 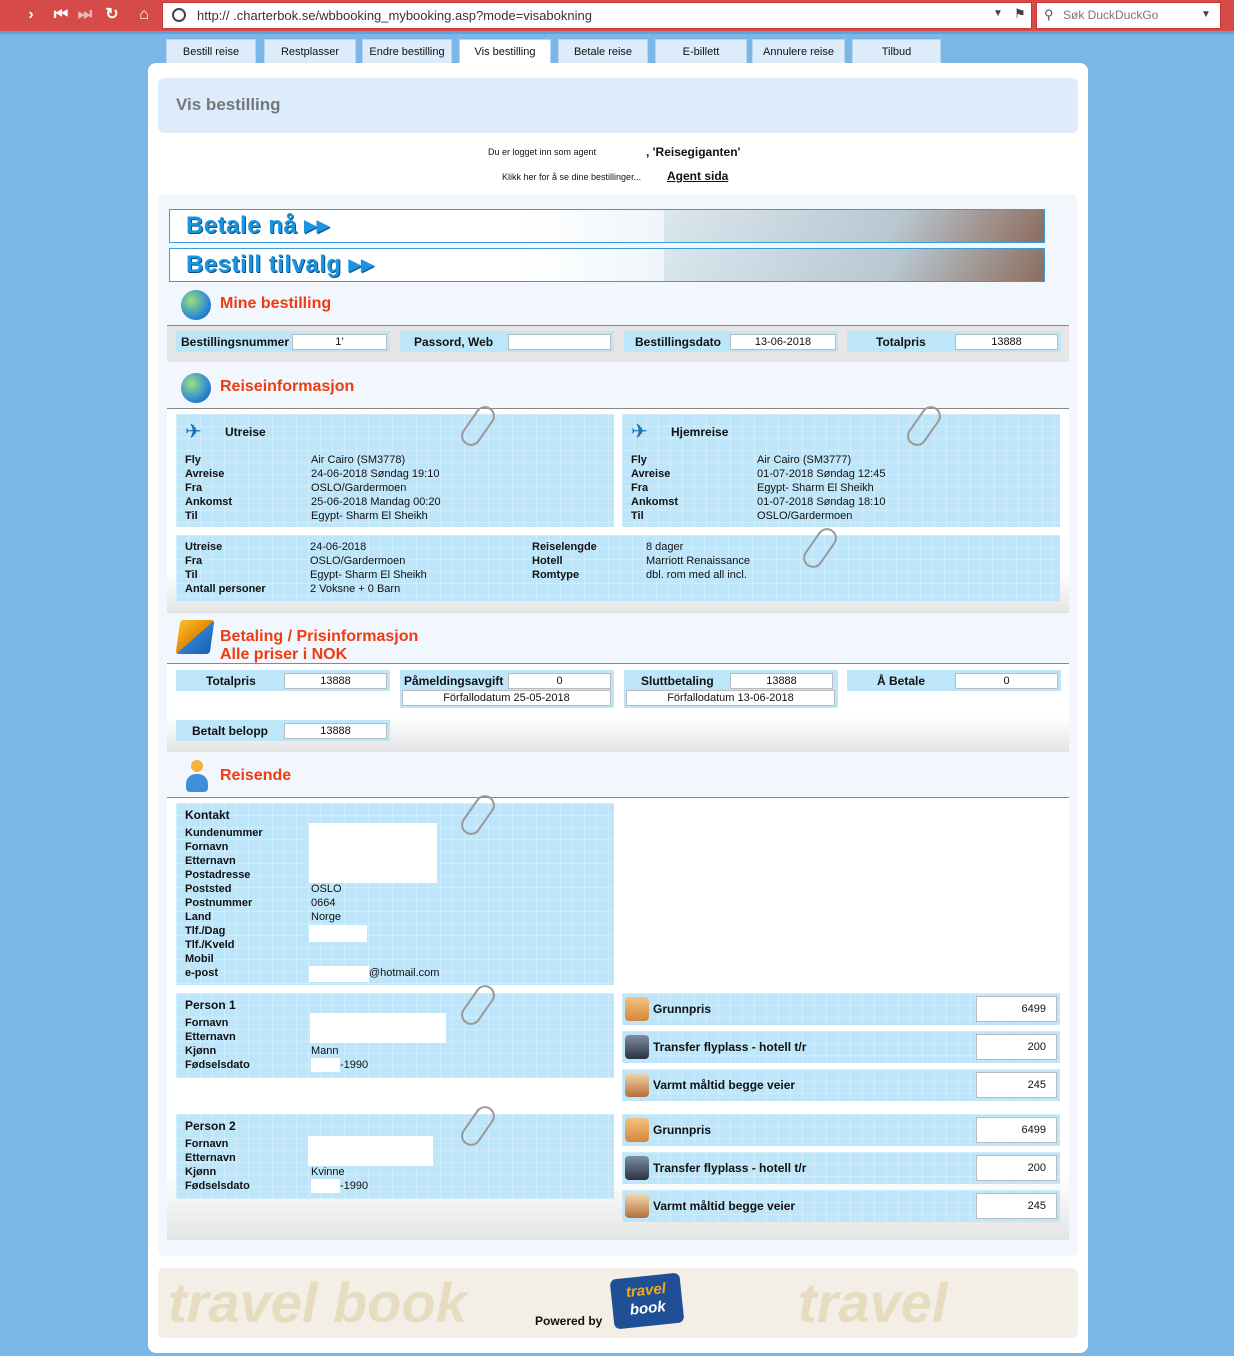 I want to click on payment-title-line1: Betaling / Prisinformasjon, so click(x=319, y=636).